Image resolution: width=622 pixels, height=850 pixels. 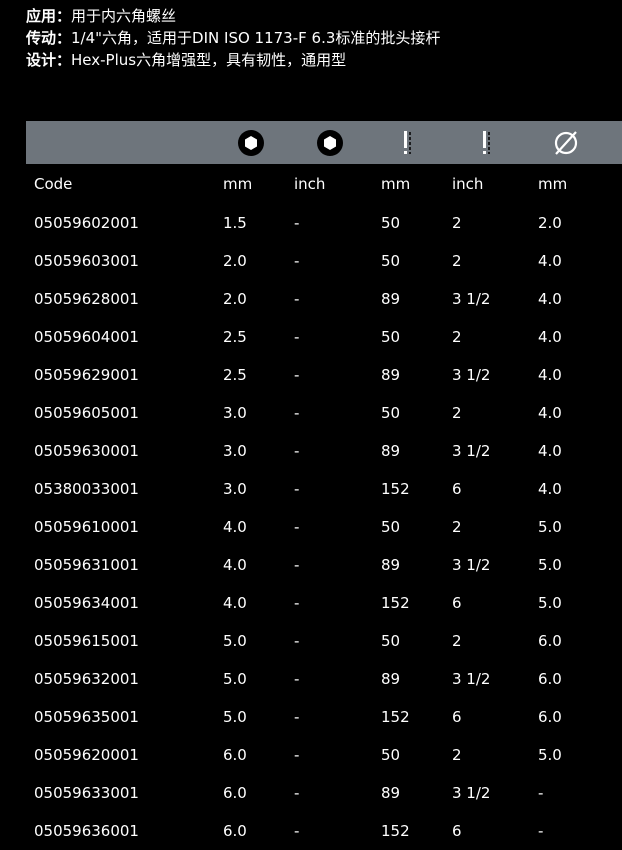 I want to click on col-header-length-inch: inch, so click(x=468, y=184).